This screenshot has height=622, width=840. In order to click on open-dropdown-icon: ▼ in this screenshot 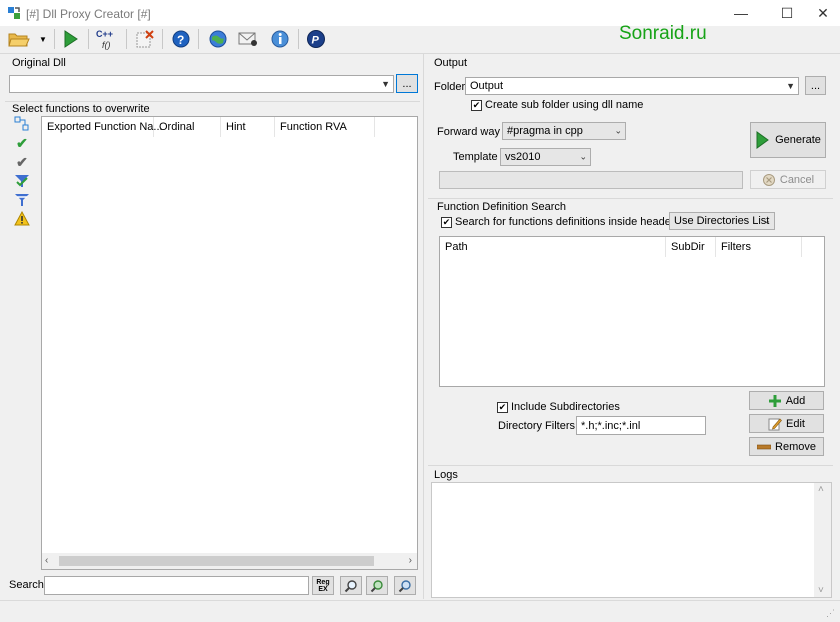, I will do `click(43, 39)`.